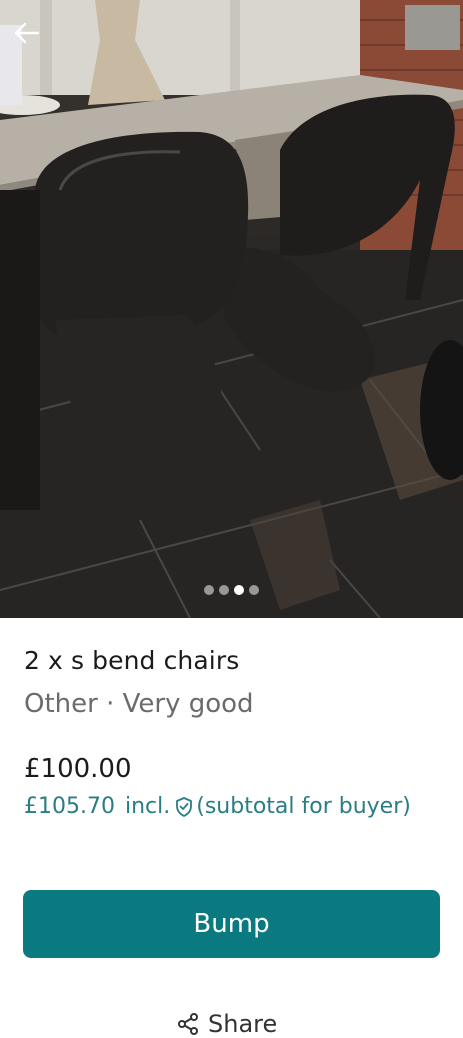 The image size is (463, 1038). I want to click on share-button: Share, so click(226, 1024).